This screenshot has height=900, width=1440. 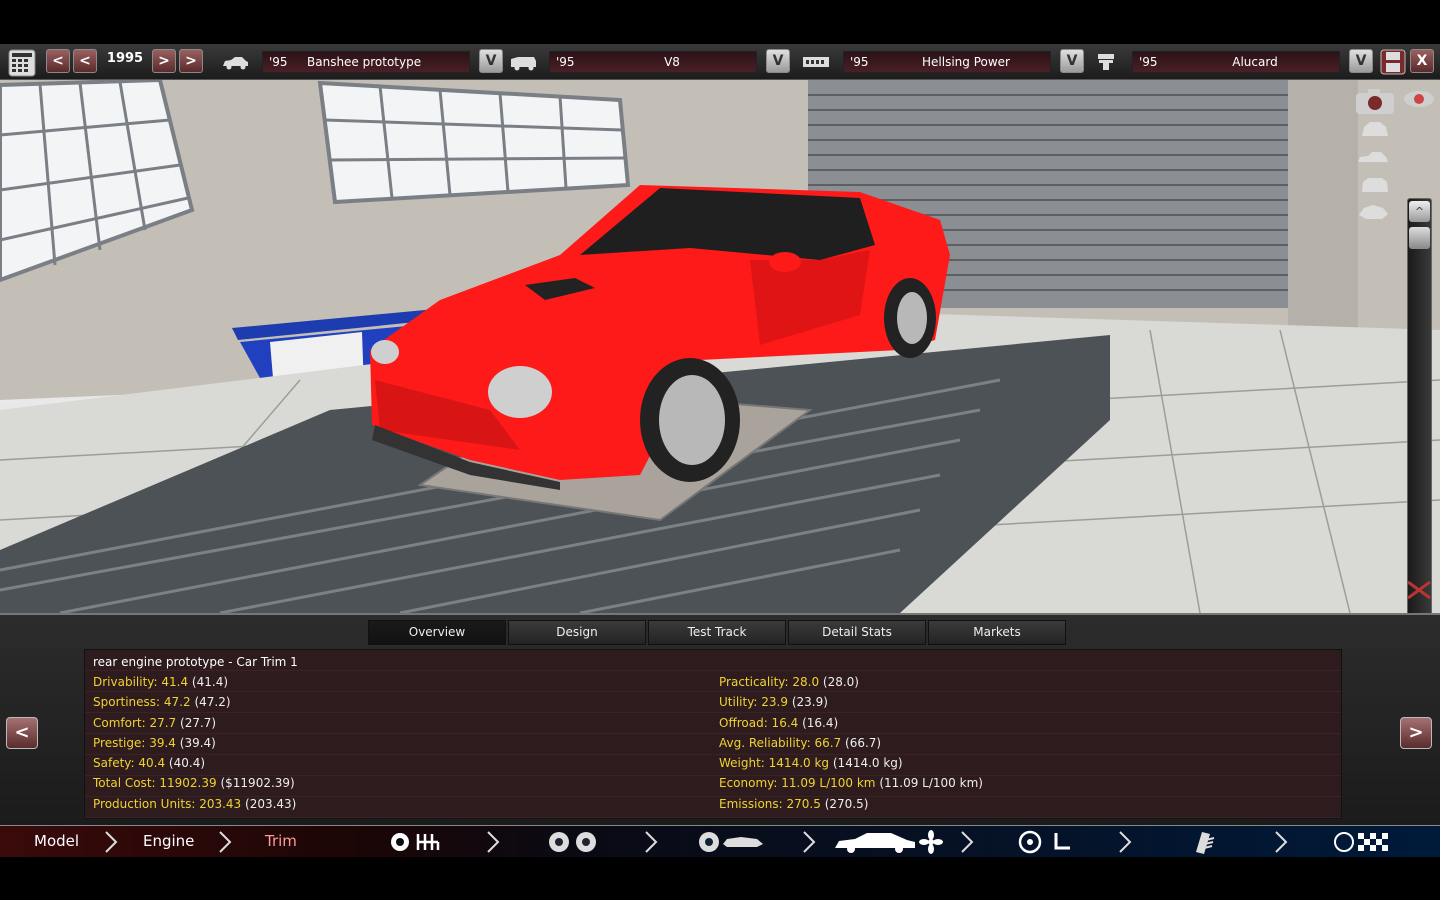 I want to click on stat-prestige: Prestige: 39.4 (39.4), so click(x=154, y=743).